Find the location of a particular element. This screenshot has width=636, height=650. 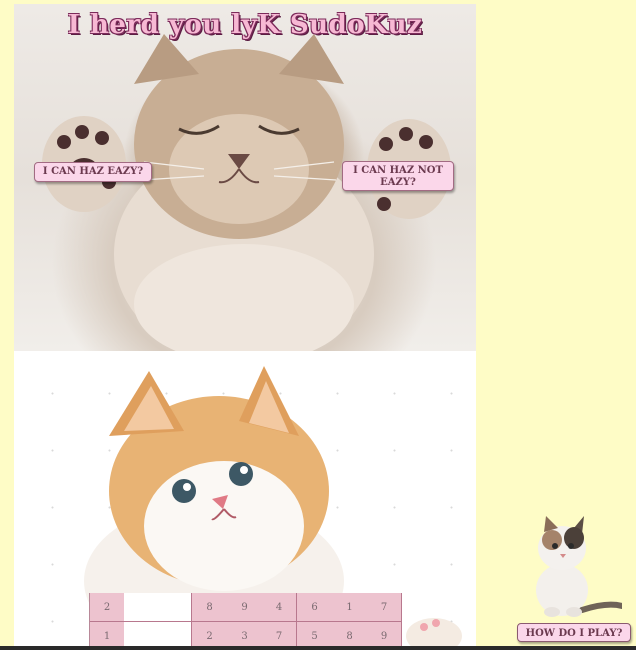

page-title: I herd you lyK SudoKuz is located at coordinates (245, 25).